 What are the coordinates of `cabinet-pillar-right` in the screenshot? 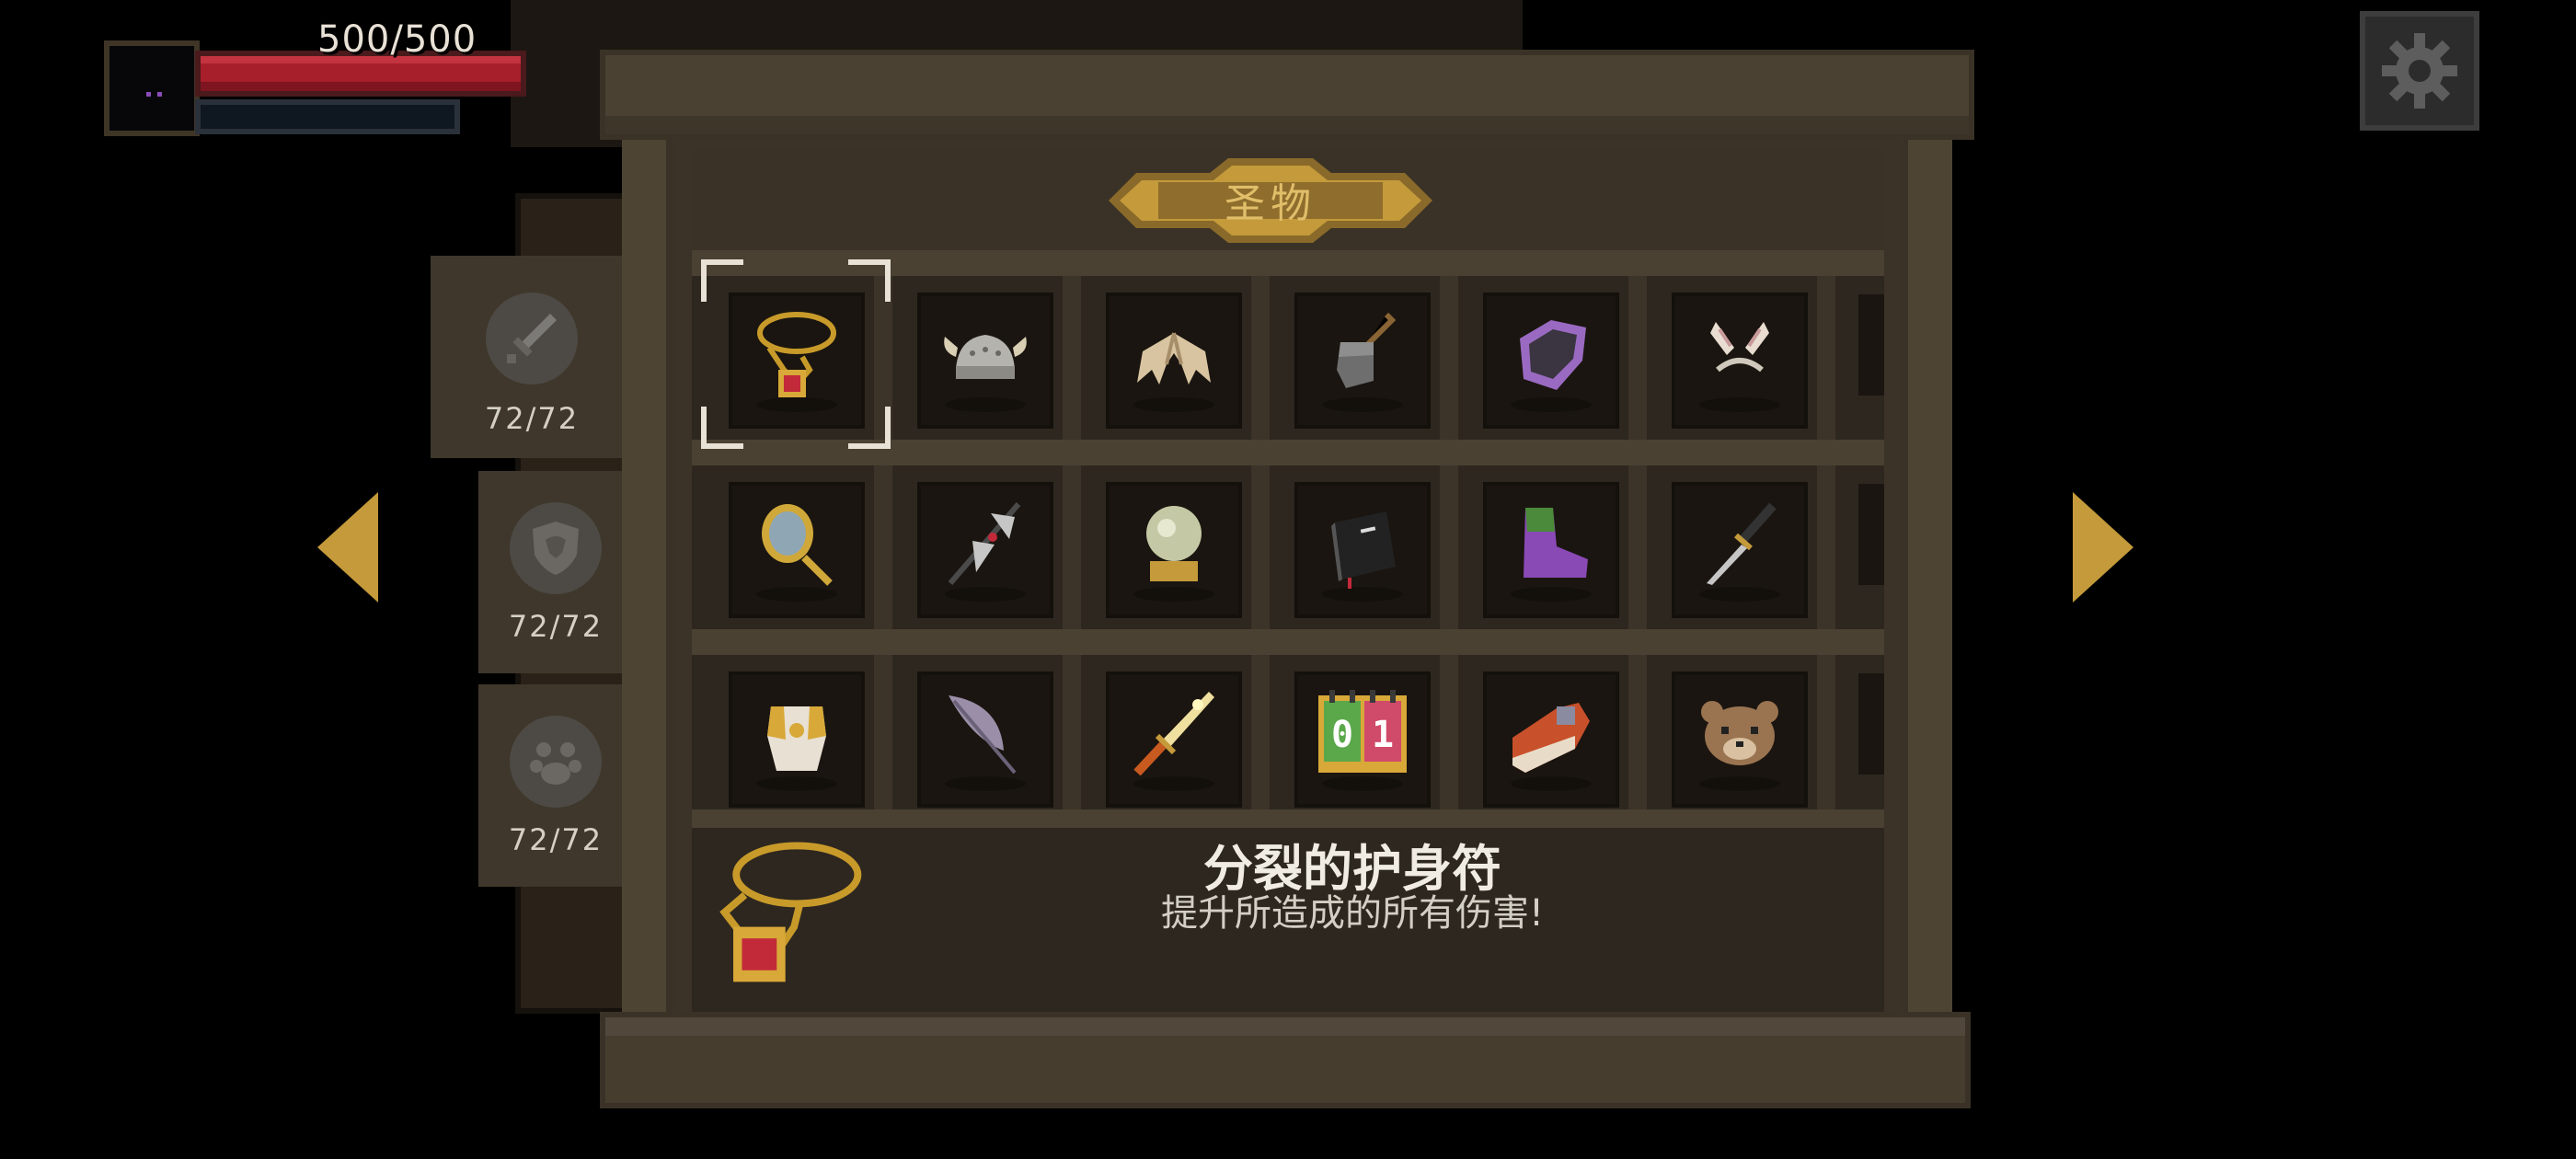 It's located at (1925, 582).